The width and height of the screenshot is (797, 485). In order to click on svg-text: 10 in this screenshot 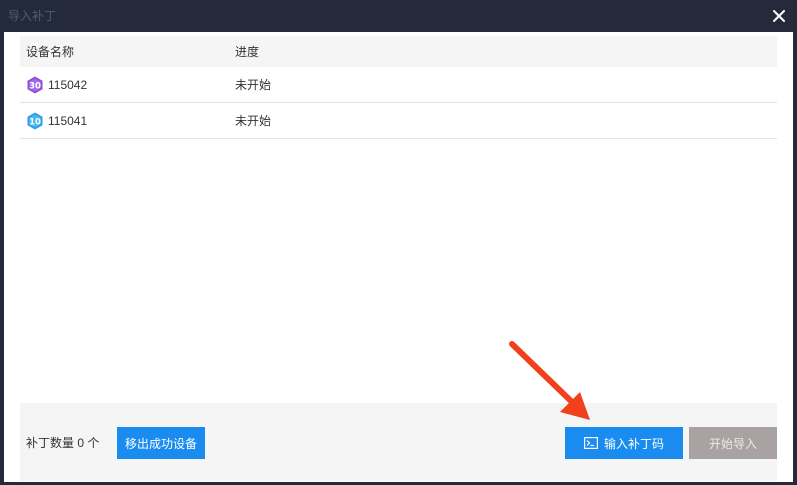, I will do `click(35, 122)`.